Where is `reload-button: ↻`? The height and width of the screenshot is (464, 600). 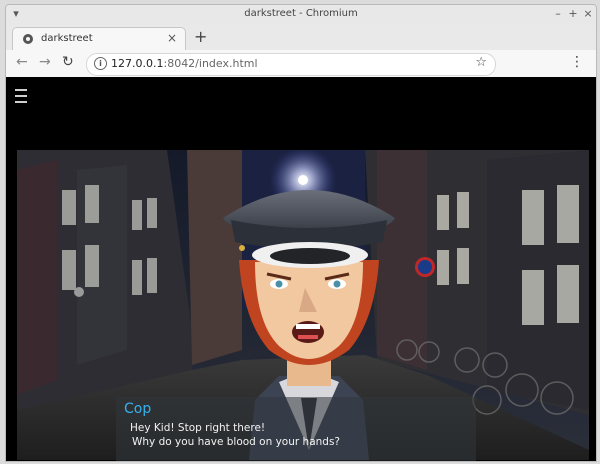
reload-button: ↻ is located at coordinates (68, 62).